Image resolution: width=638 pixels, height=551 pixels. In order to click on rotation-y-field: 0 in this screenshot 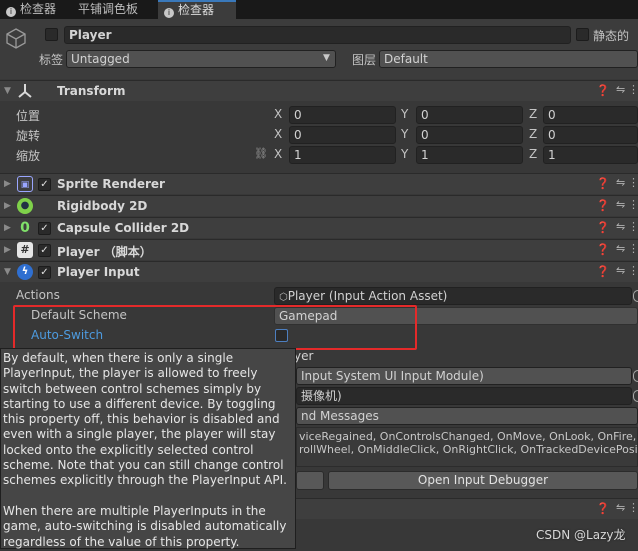, I will do `click(469, 135)`.